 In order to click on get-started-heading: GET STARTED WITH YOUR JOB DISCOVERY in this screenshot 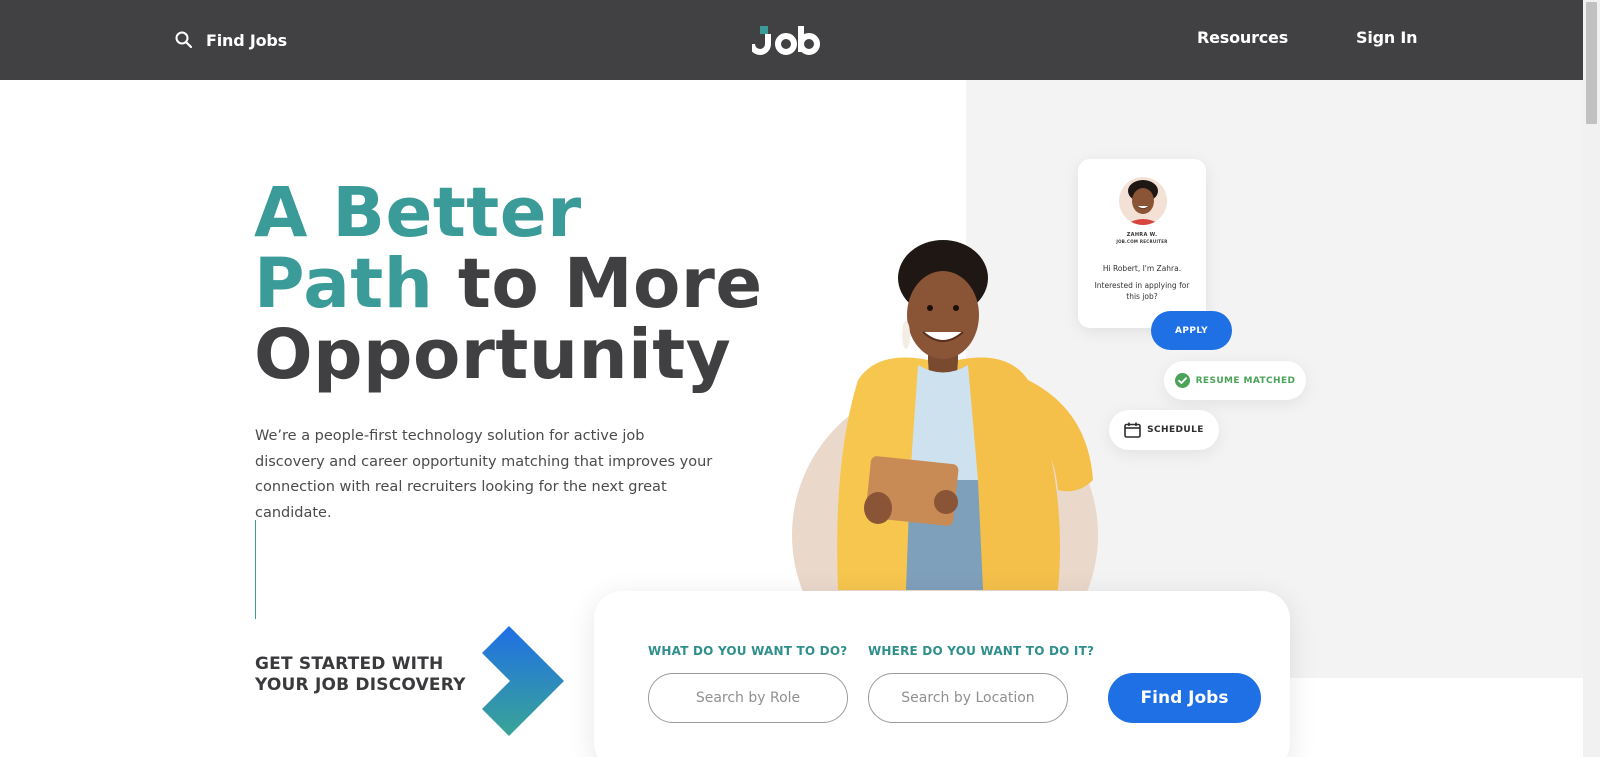, I will do `click(360, 675)`.